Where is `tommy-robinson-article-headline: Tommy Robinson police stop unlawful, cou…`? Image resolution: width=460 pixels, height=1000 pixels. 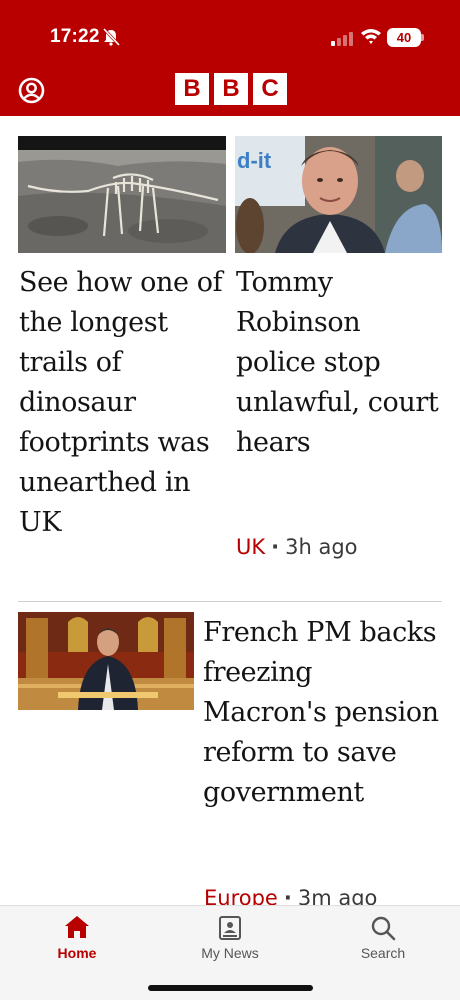
tommy-robinson-article-headline: Tommy Robinson police stop unlawful, cou… is located at coordinates (339, 363).